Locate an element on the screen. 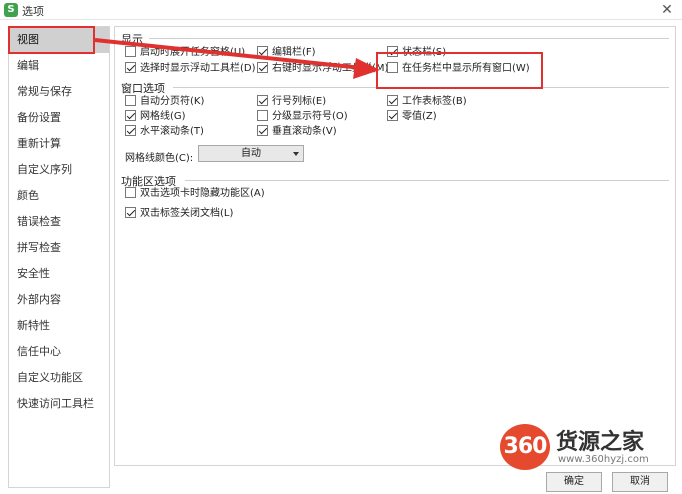 The height and width of the screenshot is (494, 682). sidebar-item-quick-access: 快速访问工具栏 is located at coordinates (59, 404).